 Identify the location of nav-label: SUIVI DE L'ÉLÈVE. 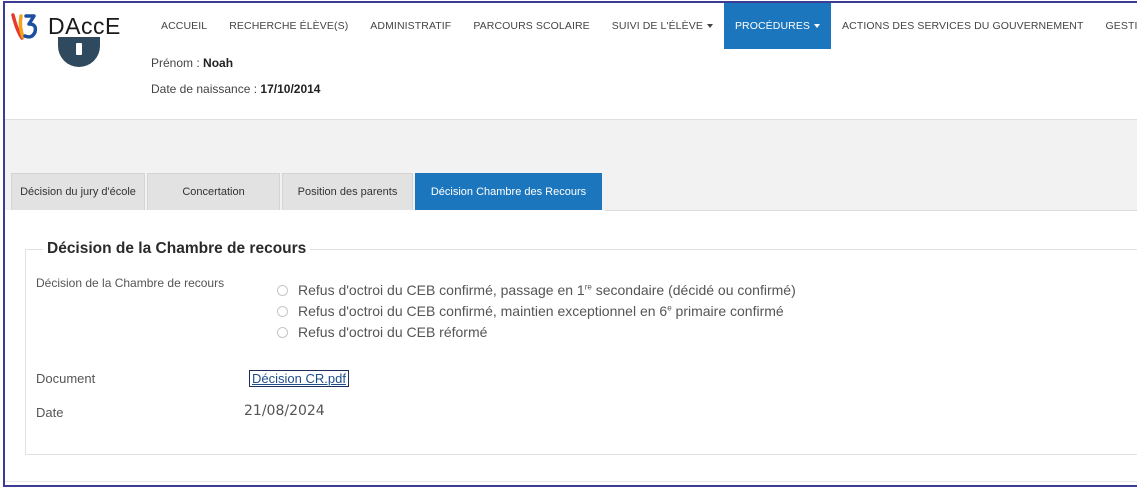
(657, 26).